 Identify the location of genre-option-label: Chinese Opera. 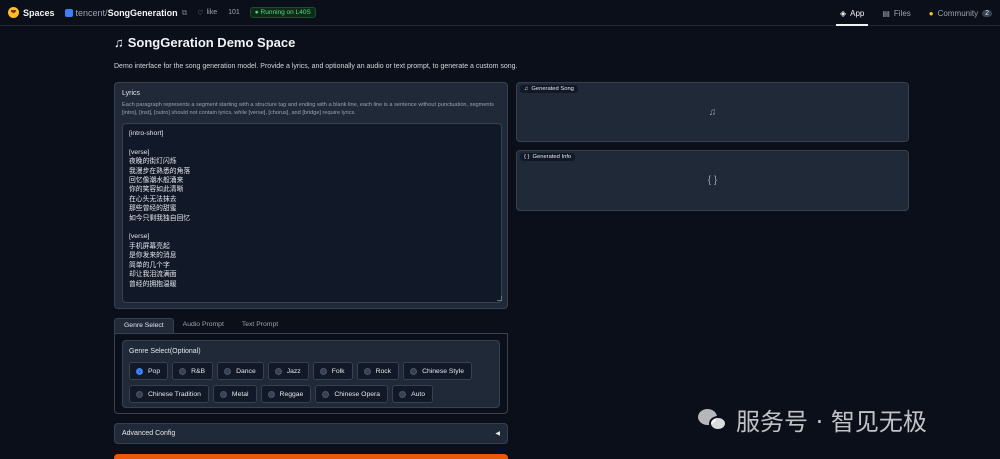
(357, 394).